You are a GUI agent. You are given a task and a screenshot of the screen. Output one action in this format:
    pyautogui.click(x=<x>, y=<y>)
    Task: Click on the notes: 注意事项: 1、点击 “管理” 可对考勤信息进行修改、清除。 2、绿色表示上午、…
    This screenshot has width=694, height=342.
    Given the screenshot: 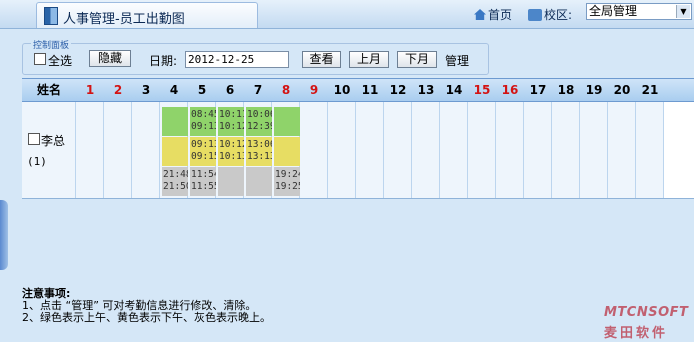 What is the action you would take?
    pyautogui.click(x=146, y=306)
    